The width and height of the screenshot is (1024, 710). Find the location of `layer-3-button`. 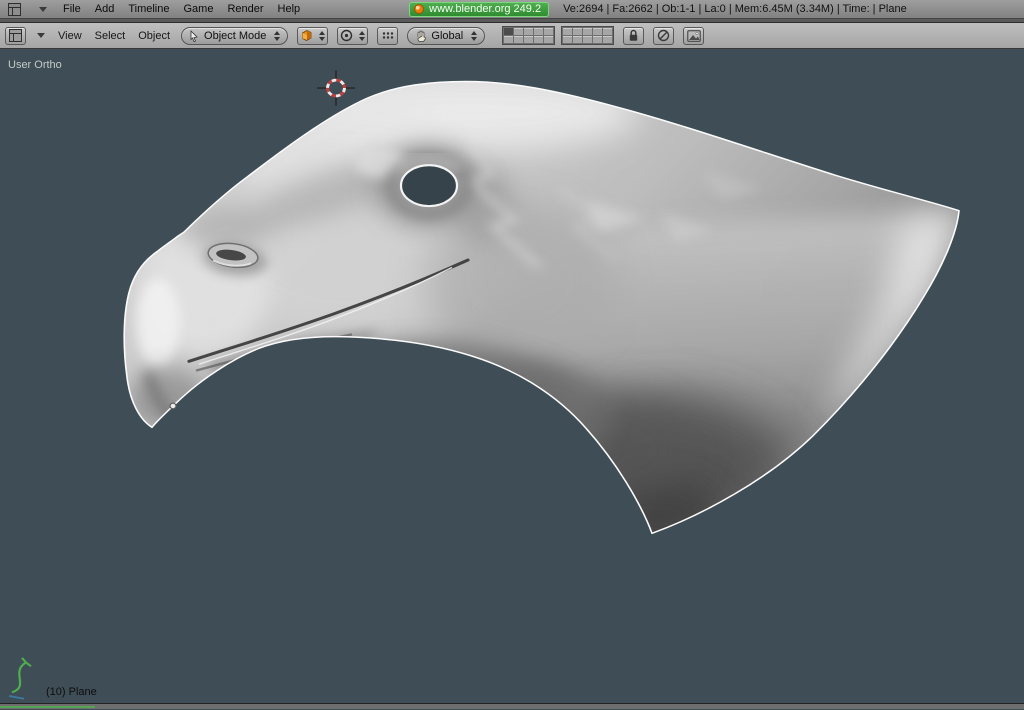

layer-3-button is located at coordinates (529, 31).